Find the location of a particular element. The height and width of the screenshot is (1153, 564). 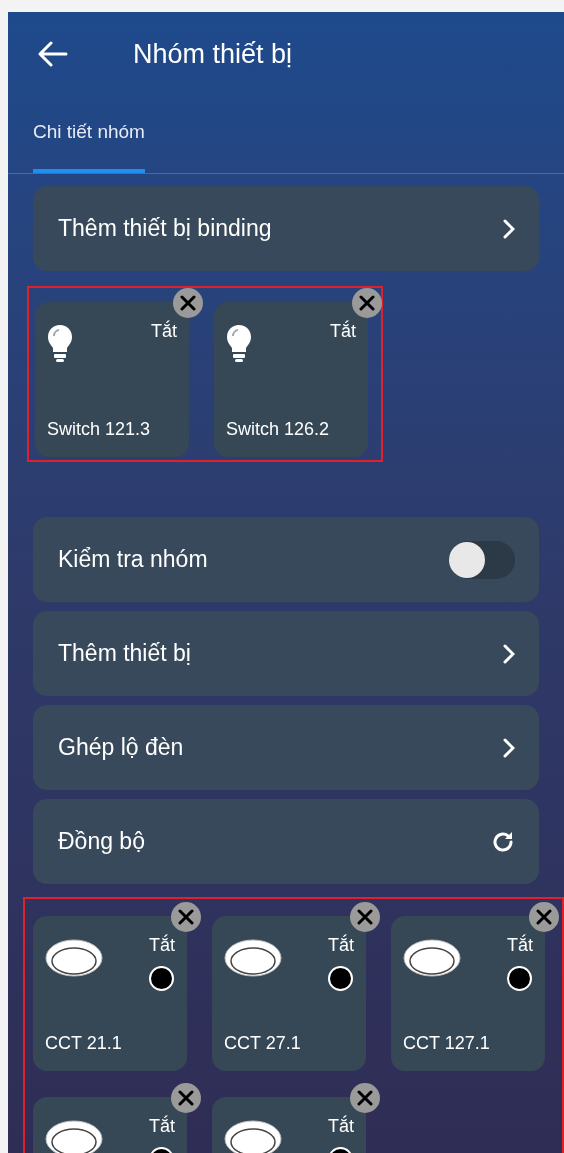

device-name: CCT 27.1 is located at coordinates (262, 1043).